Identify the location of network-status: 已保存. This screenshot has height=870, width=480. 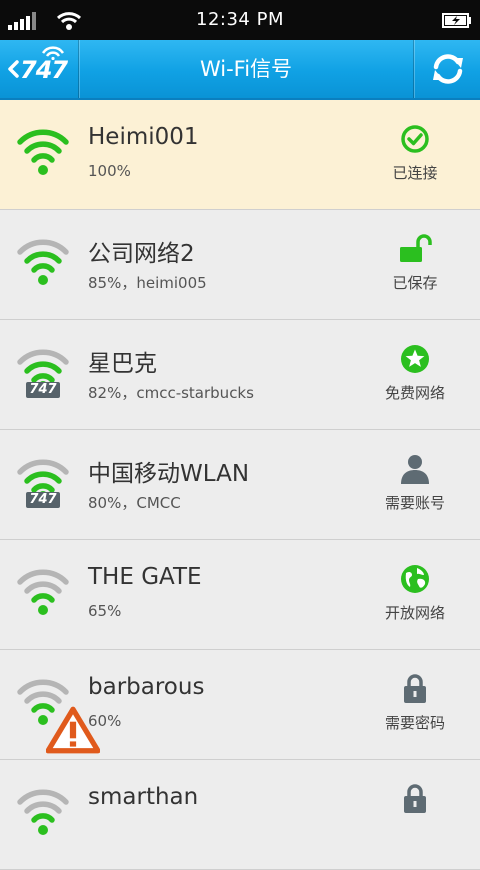
(415, 283).